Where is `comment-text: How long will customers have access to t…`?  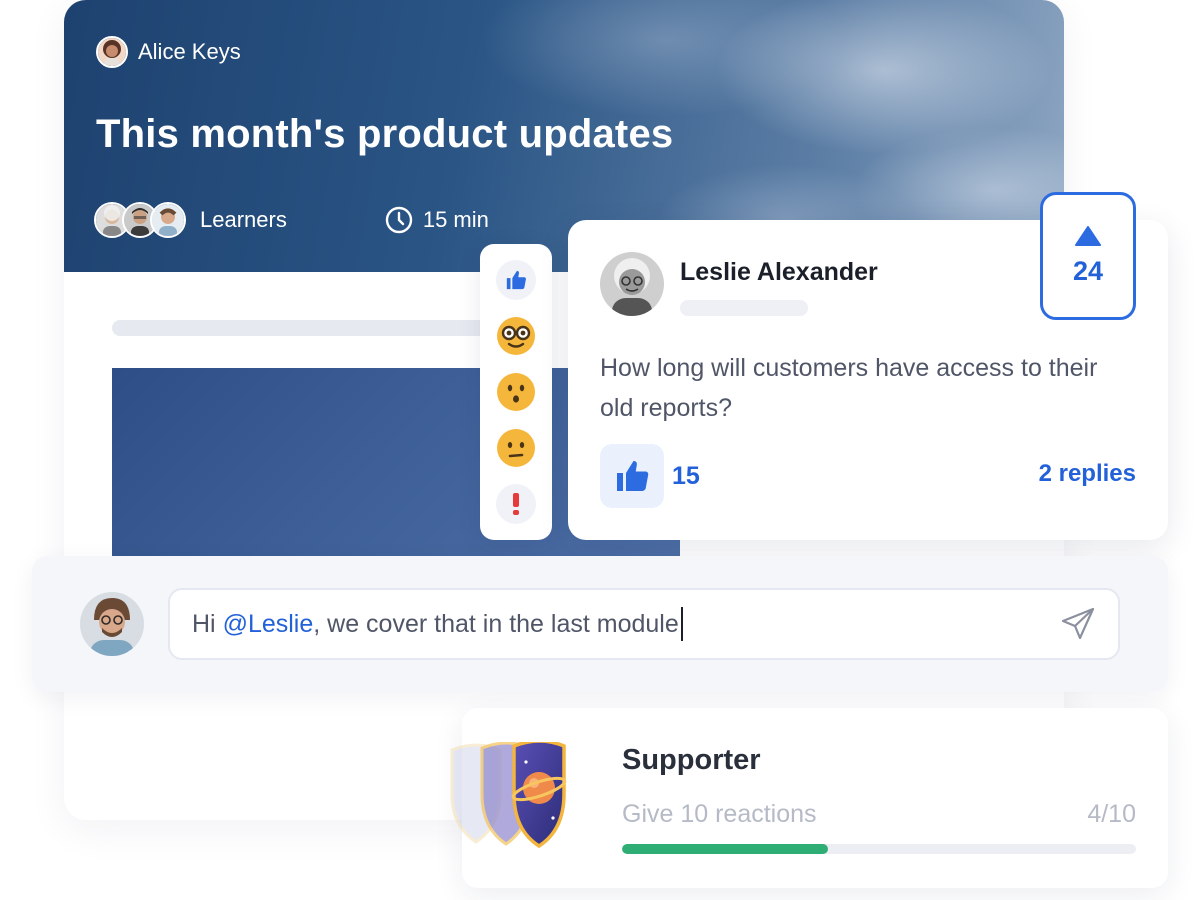
comment-text: How long will customers have access to t… is located at coordinates (849, 388).